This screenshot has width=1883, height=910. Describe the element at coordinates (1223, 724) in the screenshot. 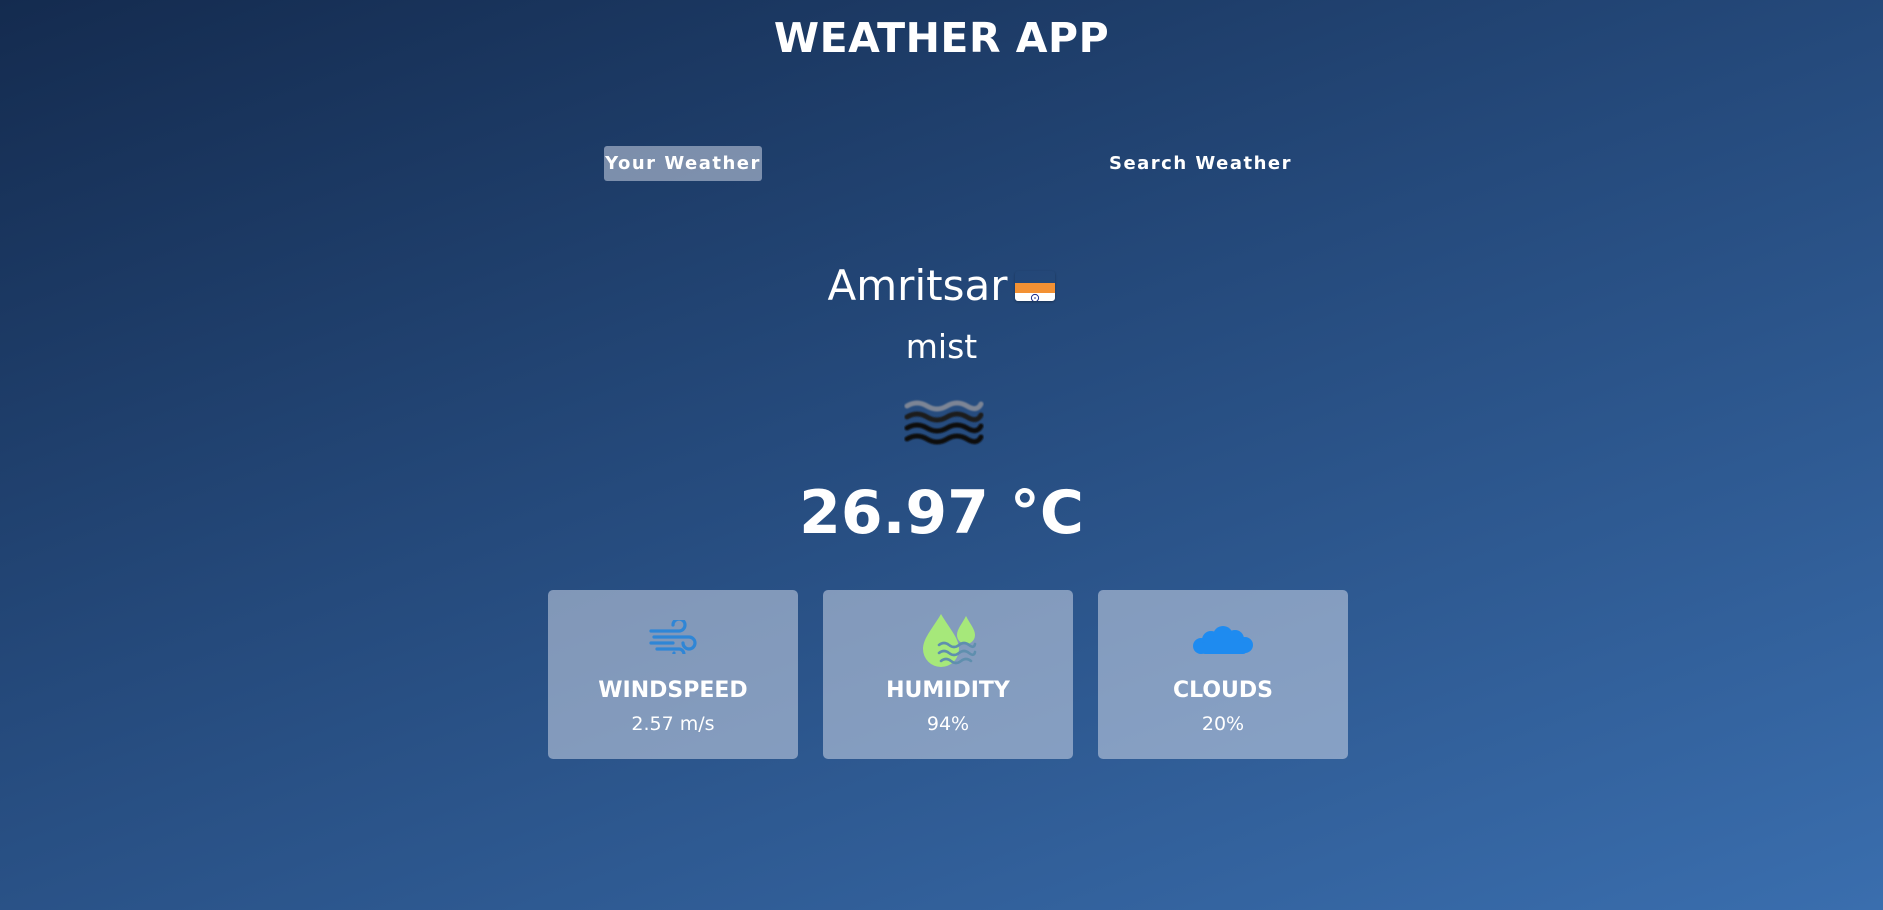

I see `clouds-value: 20%` at that location.